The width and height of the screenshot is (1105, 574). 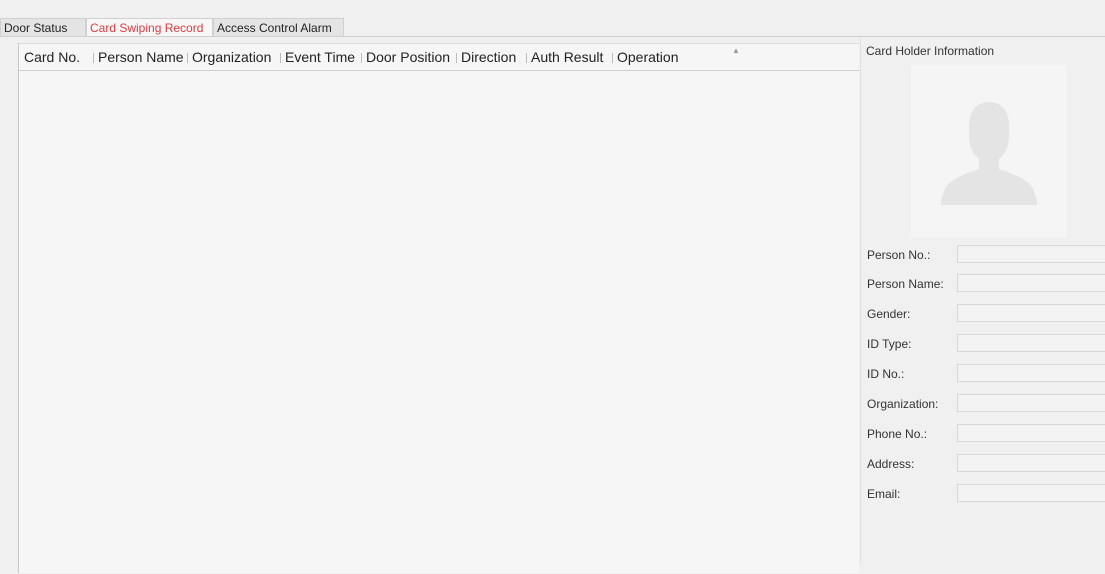 I want to click on person-no-field, so click(x=1031, y=254).